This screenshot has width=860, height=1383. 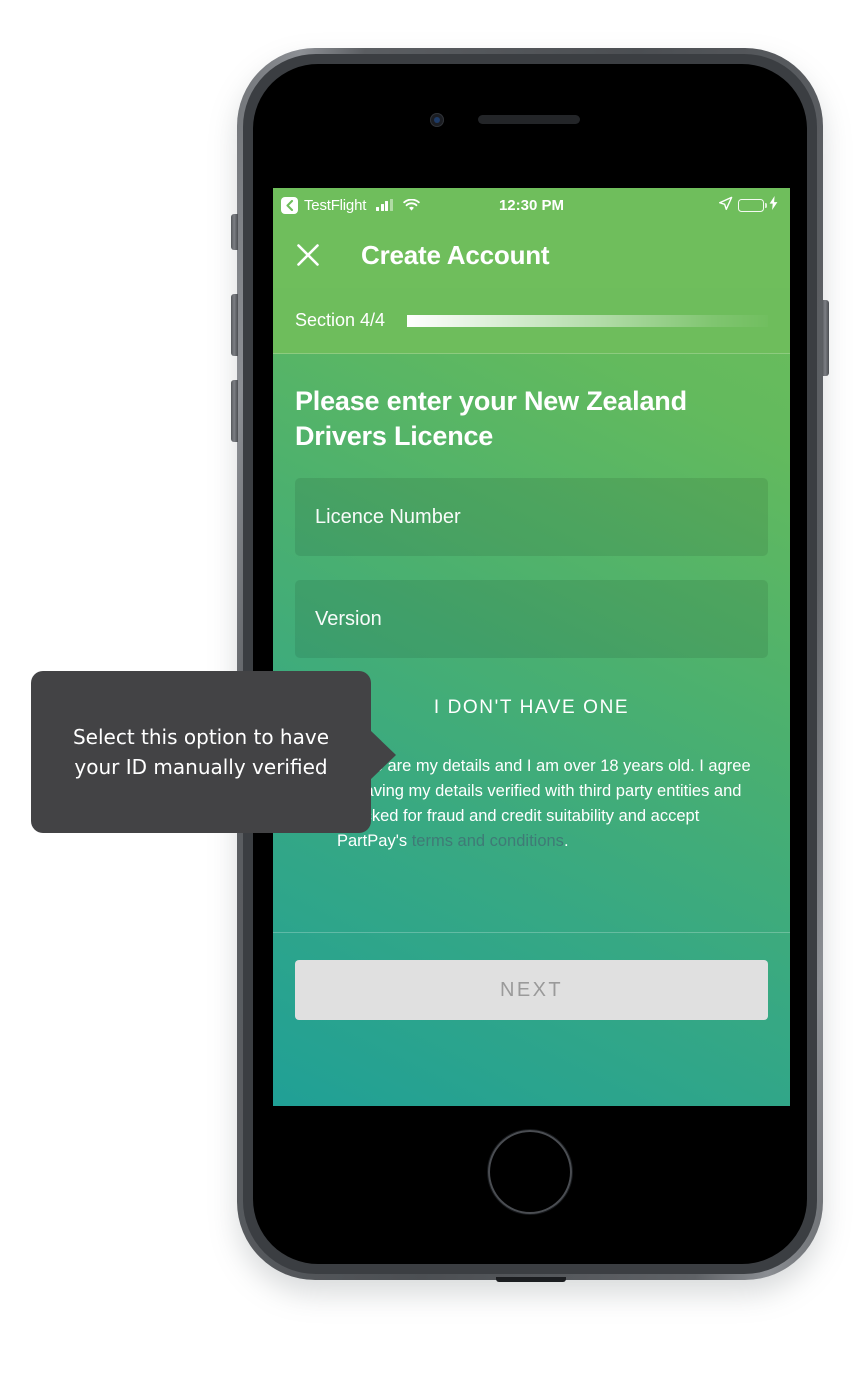 I want to click on wifi-icon, so click(x=411, y=205).